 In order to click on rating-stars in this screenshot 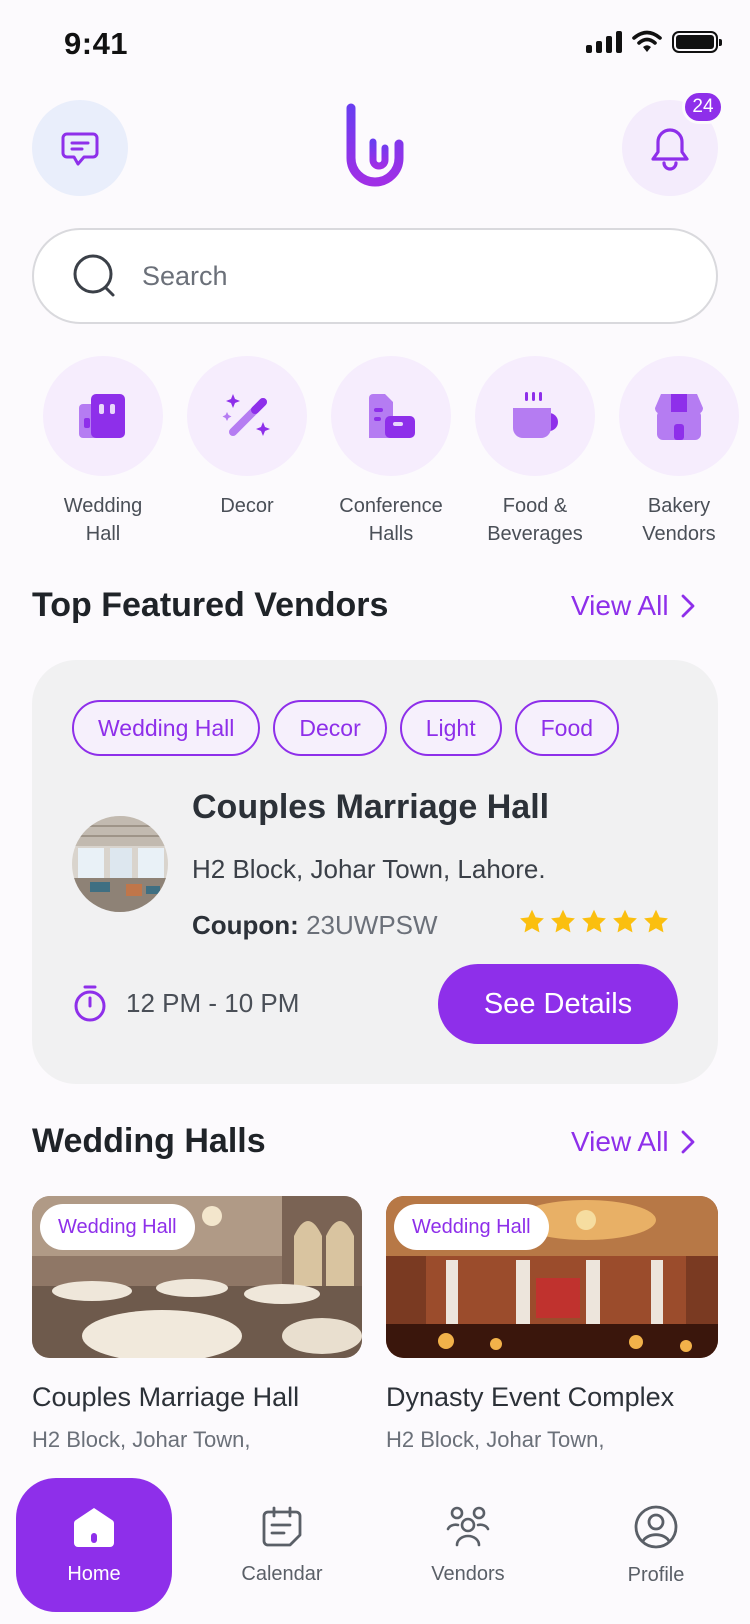, I will do `click(594, 922)`.